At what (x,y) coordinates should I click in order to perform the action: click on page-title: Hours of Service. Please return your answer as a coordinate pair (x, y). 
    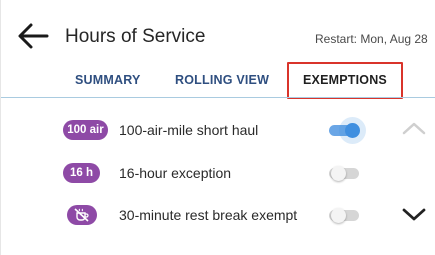
    Looking at the image, I should click on (135, 36).